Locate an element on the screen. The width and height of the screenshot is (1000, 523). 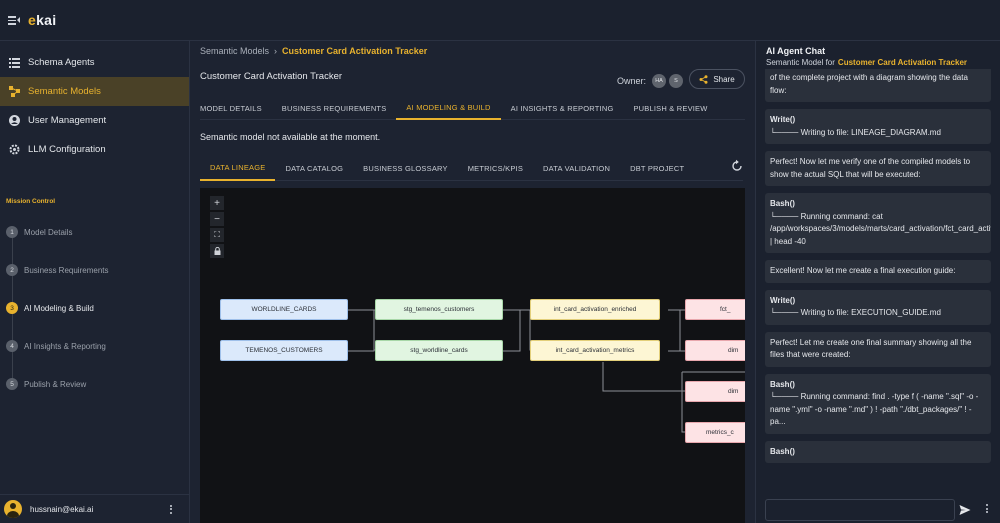
step-ai-modeling-build: 3 AI Modeling & Build is located at coordinates (94, 308).